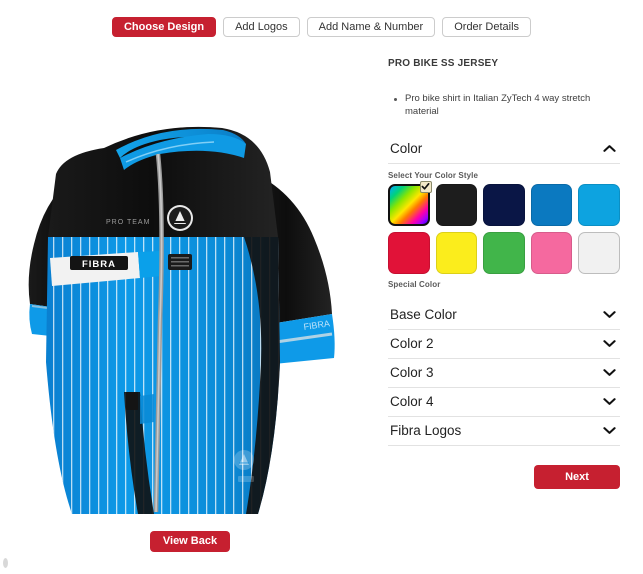 The height and width of the screenshot is (574, 643). I want to click on swatch-green, so click(504, 252).